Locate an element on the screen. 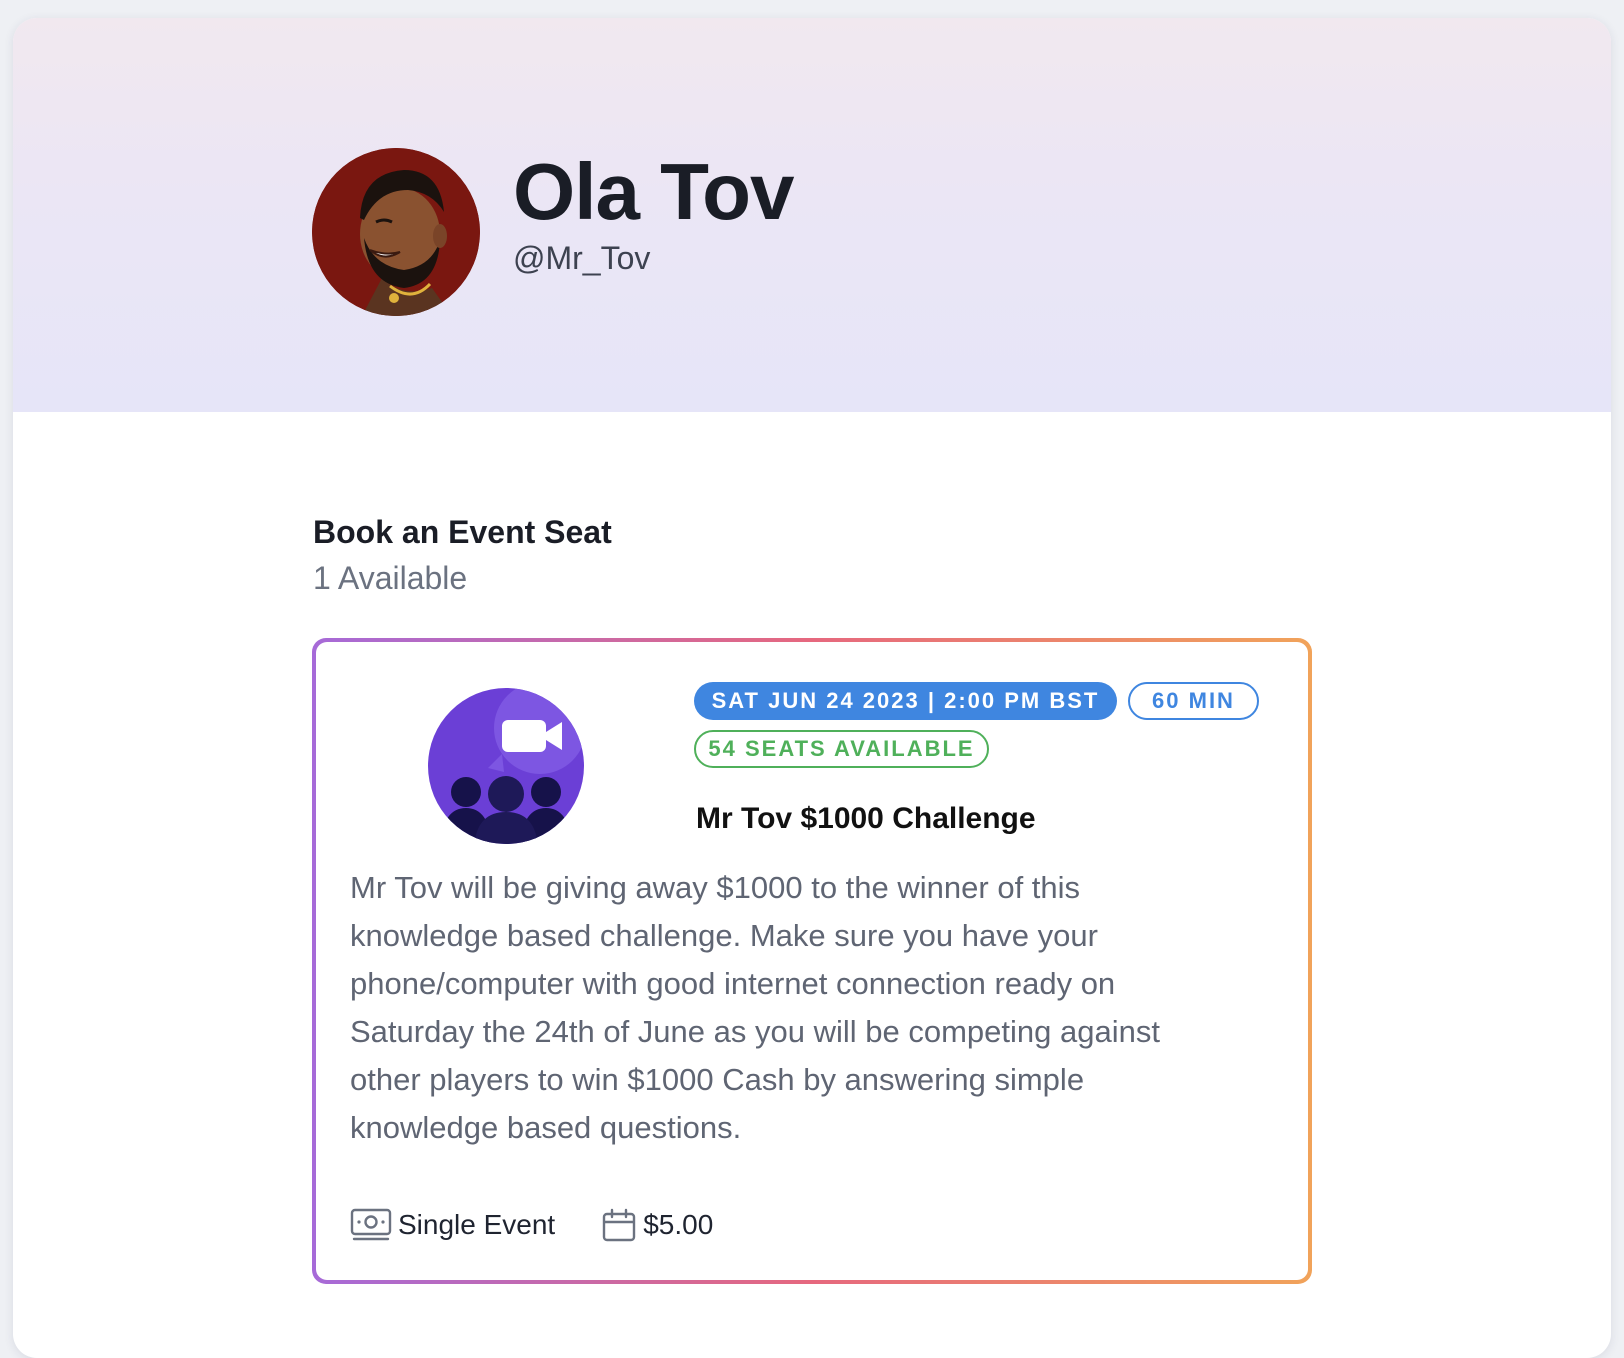  event-price-label: $5.00 is located at coordinates (678, 1224).